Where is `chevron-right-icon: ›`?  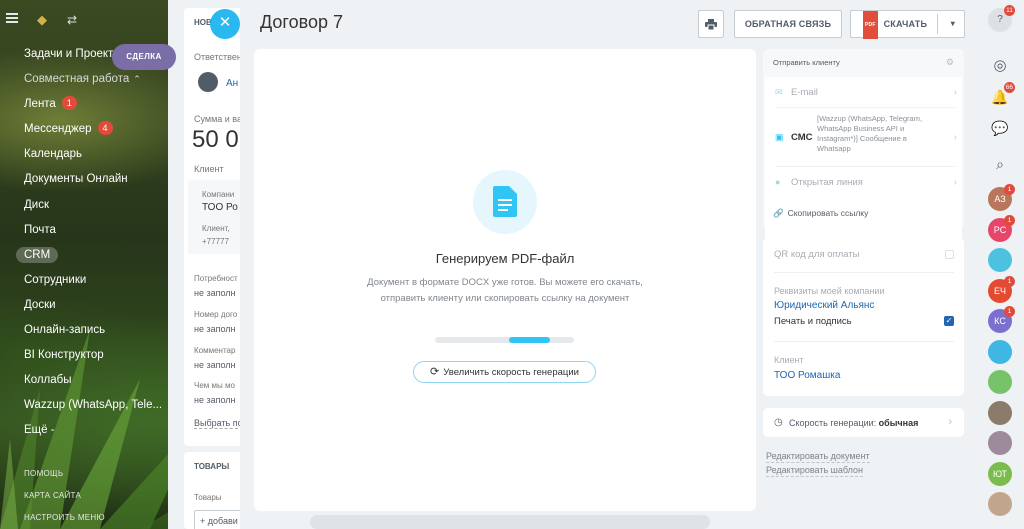 chevron-right-icon: › is located at coordinates (950, 422).